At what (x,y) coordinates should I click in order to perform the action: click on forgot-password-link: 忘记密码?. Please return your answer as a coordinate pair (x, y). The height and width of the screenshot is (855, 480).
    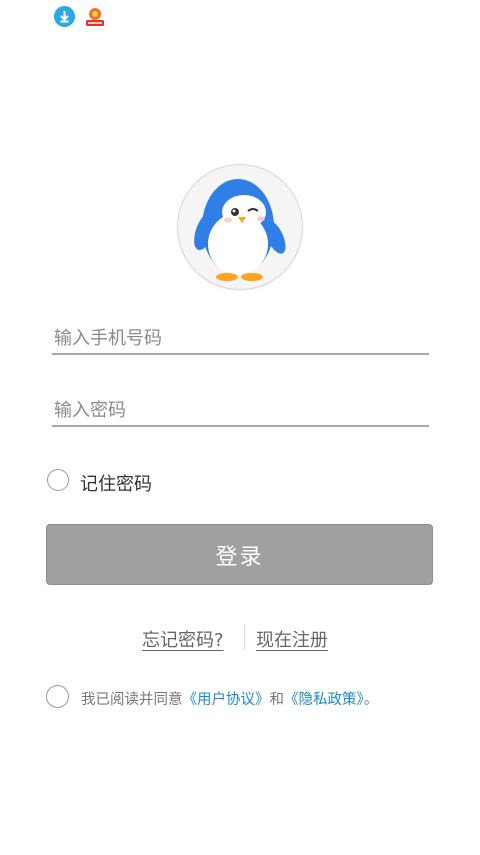
    Looking at the image, I should click on (183, 639).